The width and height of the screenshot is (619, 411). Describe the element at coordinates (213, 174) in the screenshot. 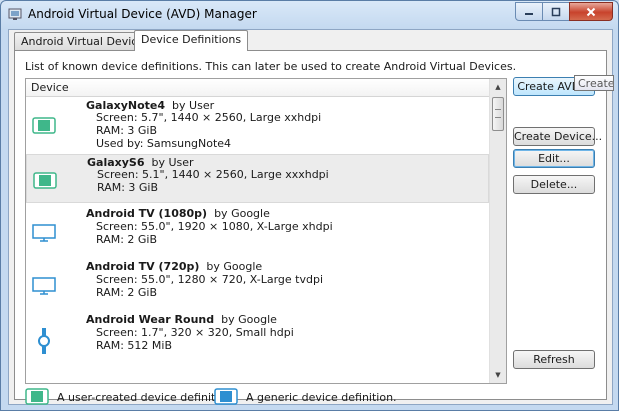

I see `device-screen: Screen: 5.1", 1440 × 2560, Large xxxhdpi` at that location.